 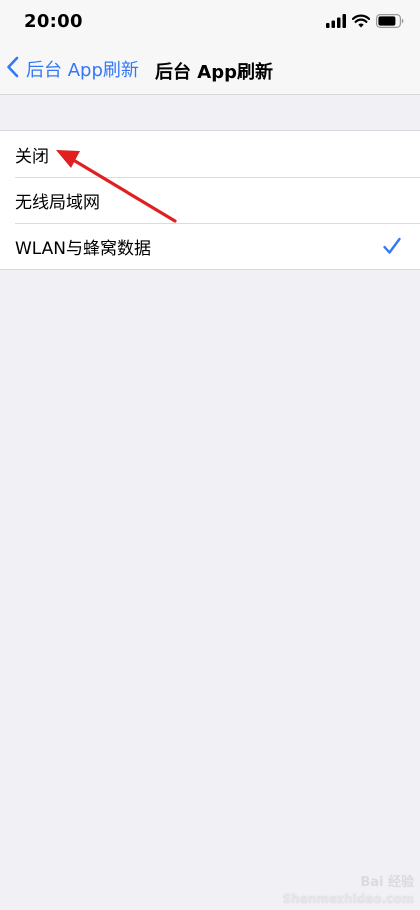 What do you see at coordinates (210, 154) in the screenshot?
I see `option-off: 关闭` at bounding box center [210, 154].